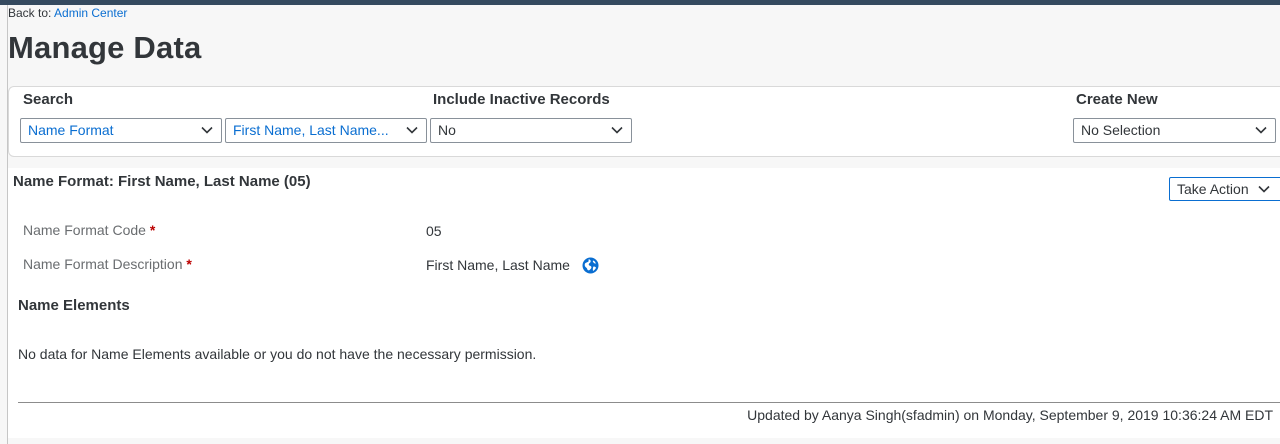  I want to click on page-title: Manage Data, so click(105, 47).